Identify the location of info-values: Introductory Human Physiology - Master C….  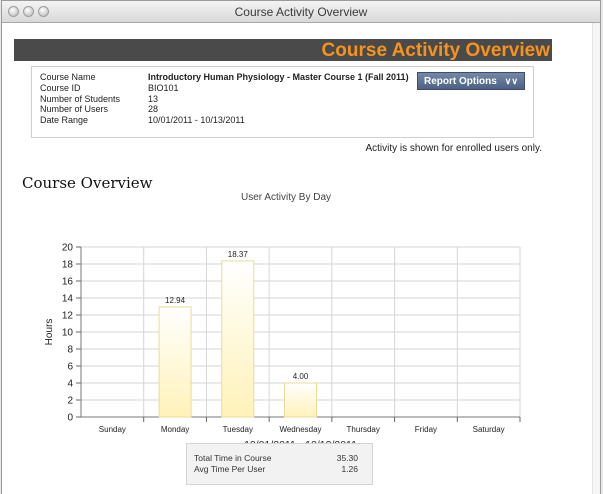
(278, 99).